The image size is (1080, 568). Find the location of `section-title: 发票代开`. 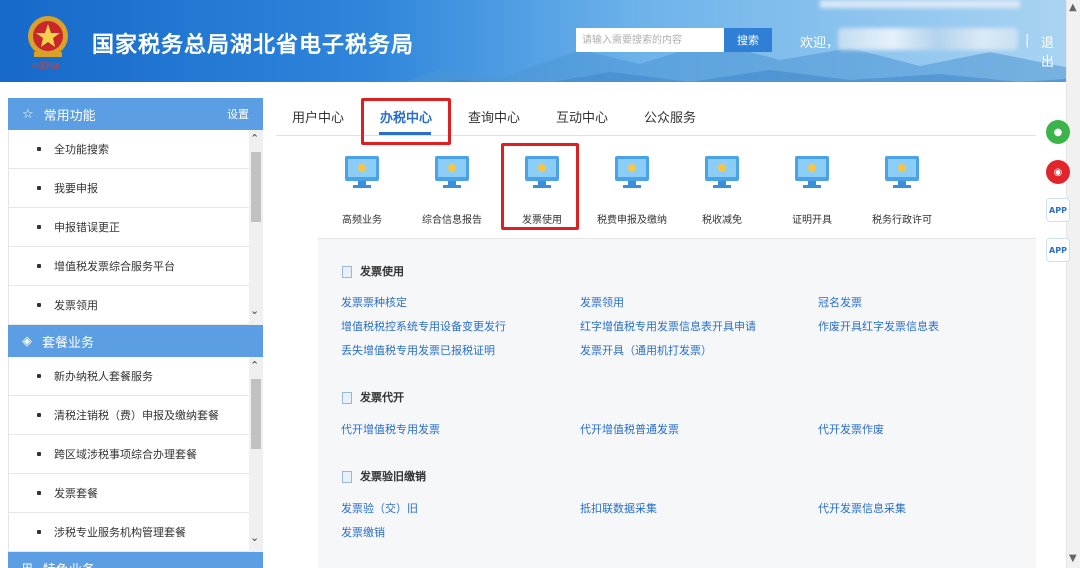

section-title: 发票代开 is located at coordinates (373, 397).